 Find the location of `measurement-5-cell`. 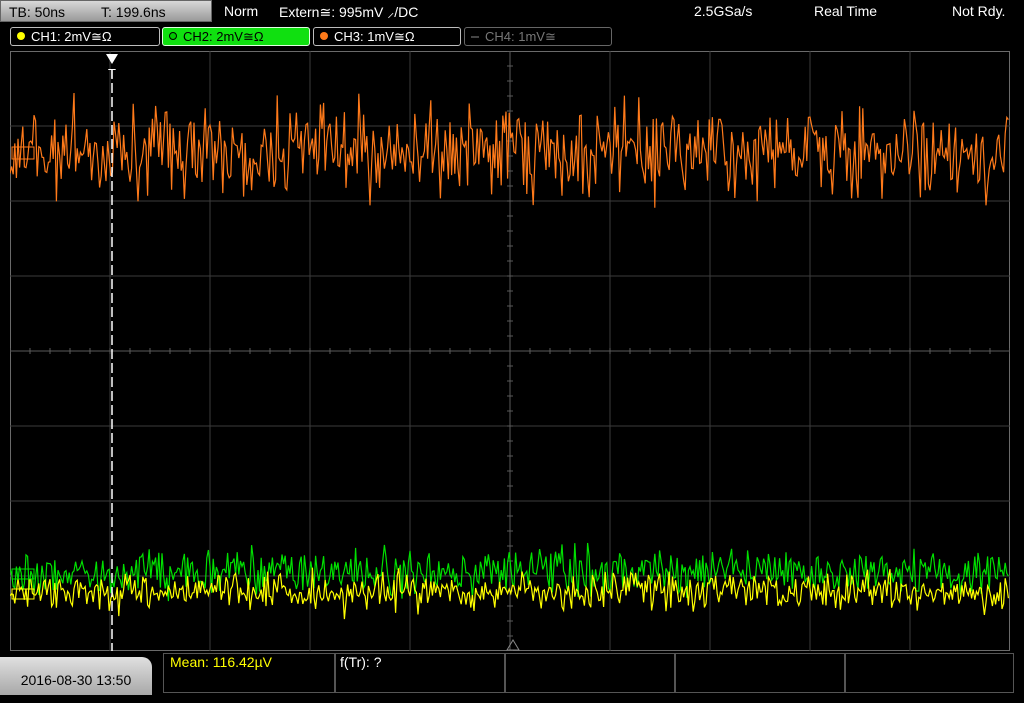

measurement-5-cell is located at coordinates (929, 673).